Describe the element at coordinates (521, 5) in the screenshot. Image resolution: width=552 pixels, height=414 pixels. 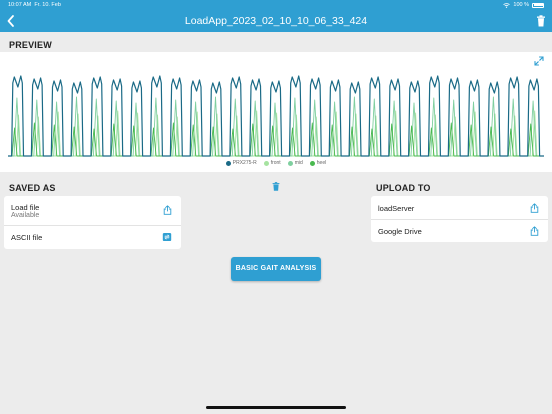
I see `battery-percent: 100 %` at that location.